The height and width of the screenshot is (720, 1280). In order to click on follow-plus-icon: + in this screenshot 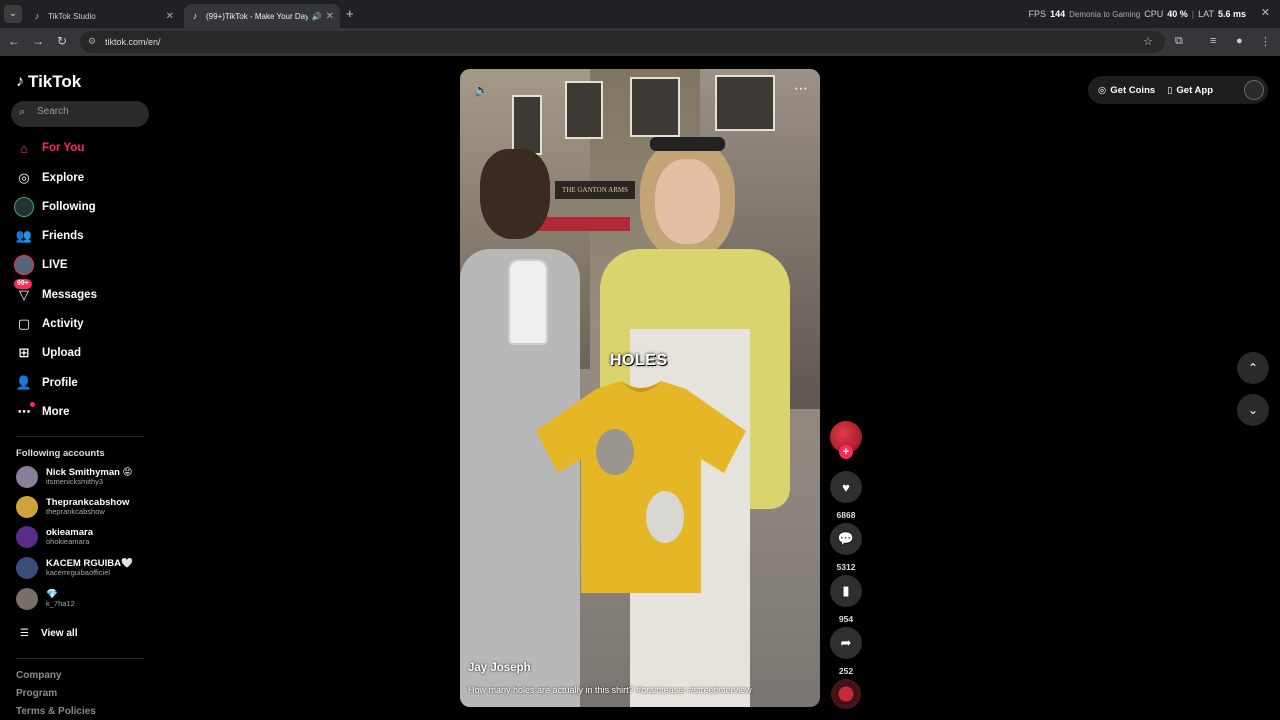, I will do `click(846, 452)`.